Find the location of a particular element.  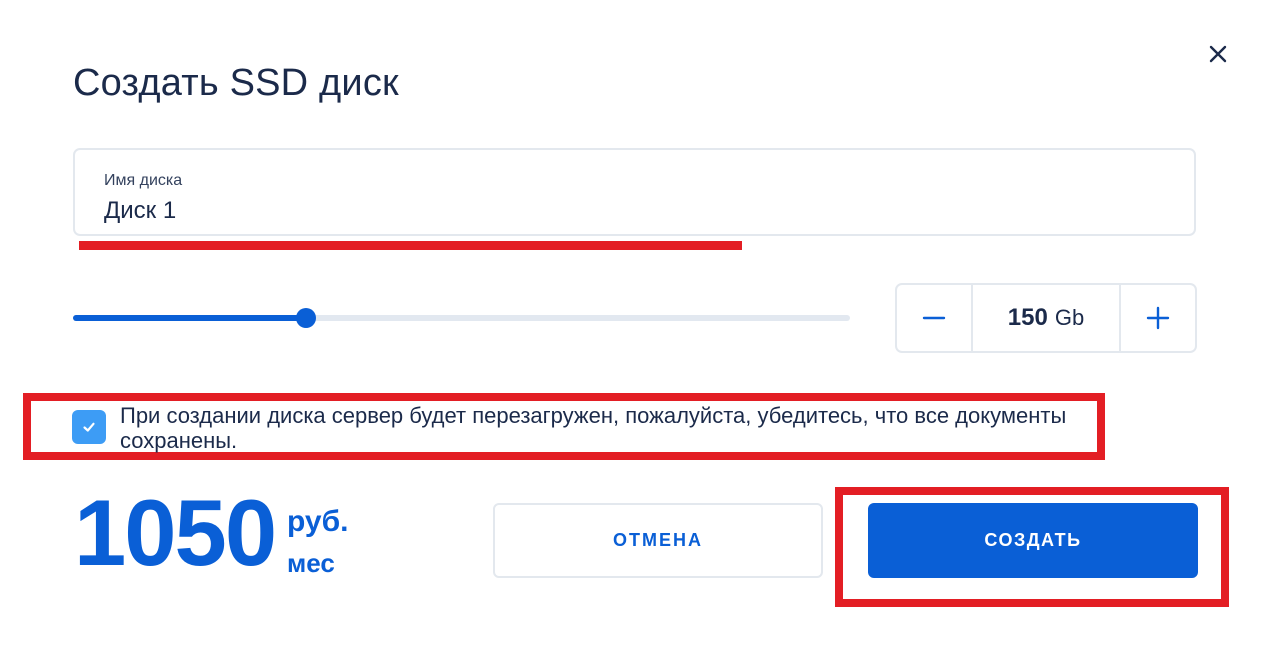

close-button is located at coordinates (1218, 54).